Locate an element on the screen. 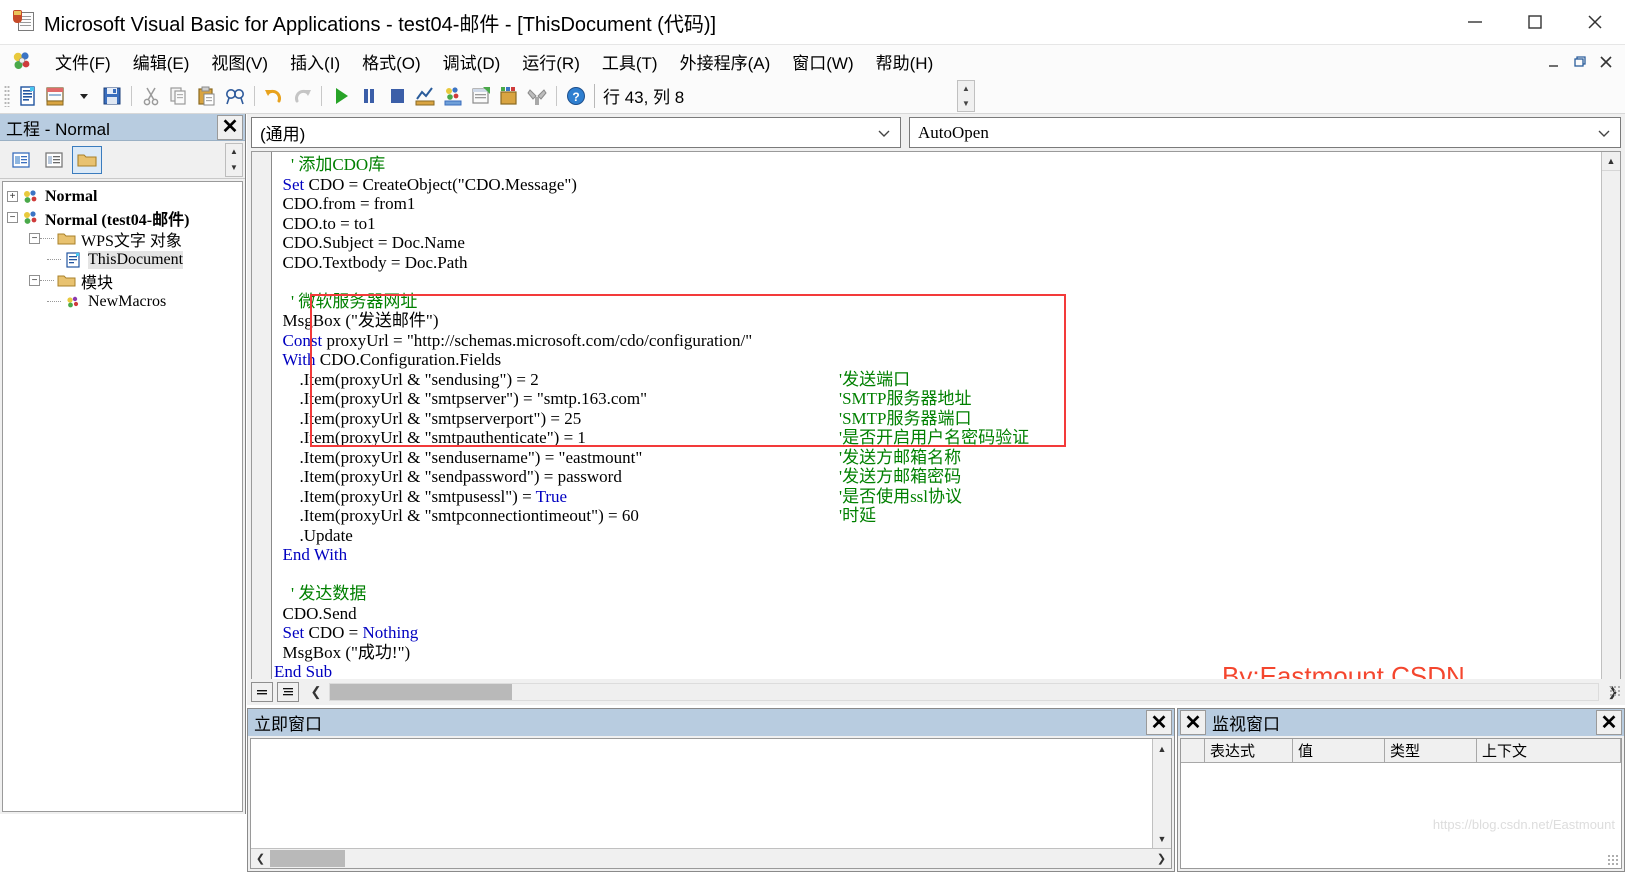 This screenshot has height=872, width=1625. procedure-dropdown: AutoOpen is located at coordinates (1265, 132).